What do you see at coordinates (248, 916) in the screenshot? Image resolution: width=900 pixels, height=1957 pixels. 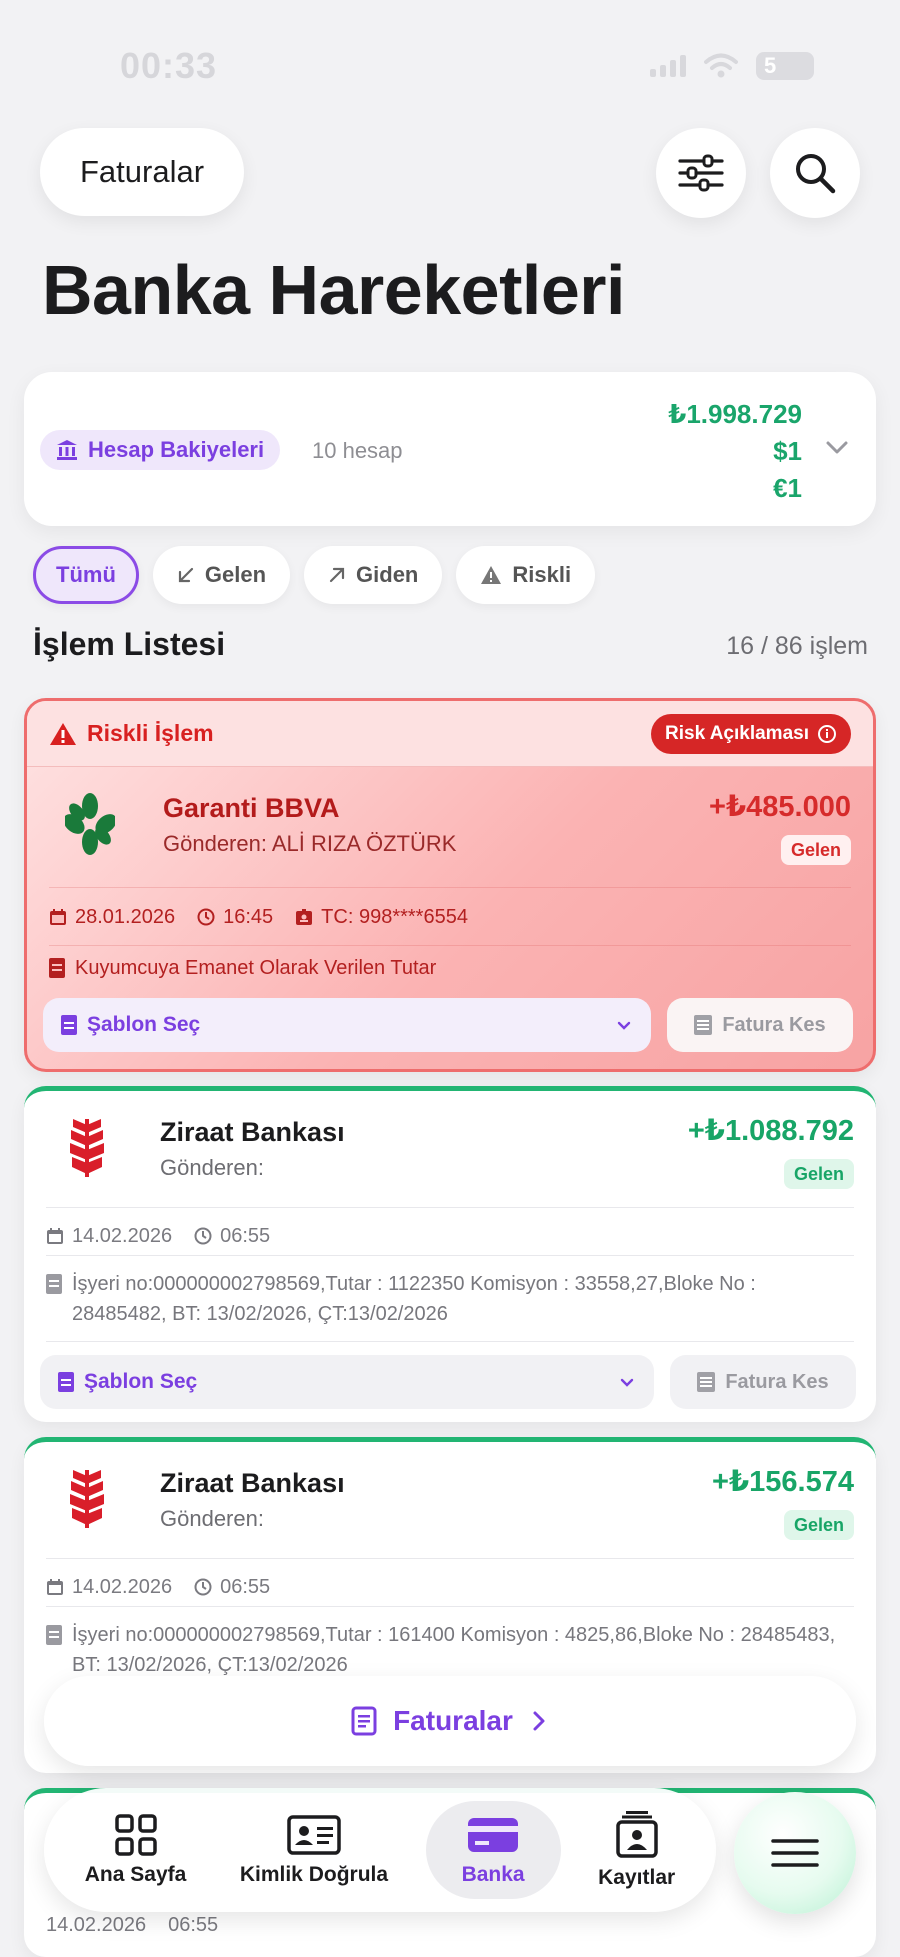 I see `time: 16:45` at bounding box center [248, 916].